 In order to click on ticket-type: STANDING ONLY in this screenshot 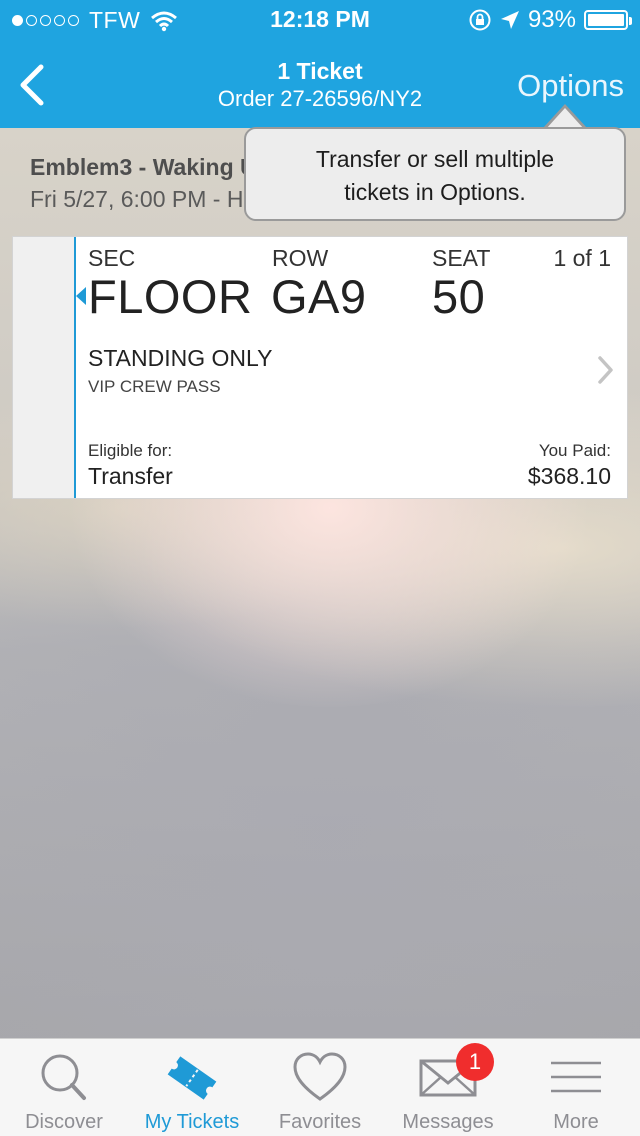, I will do `click(180, 358)`.